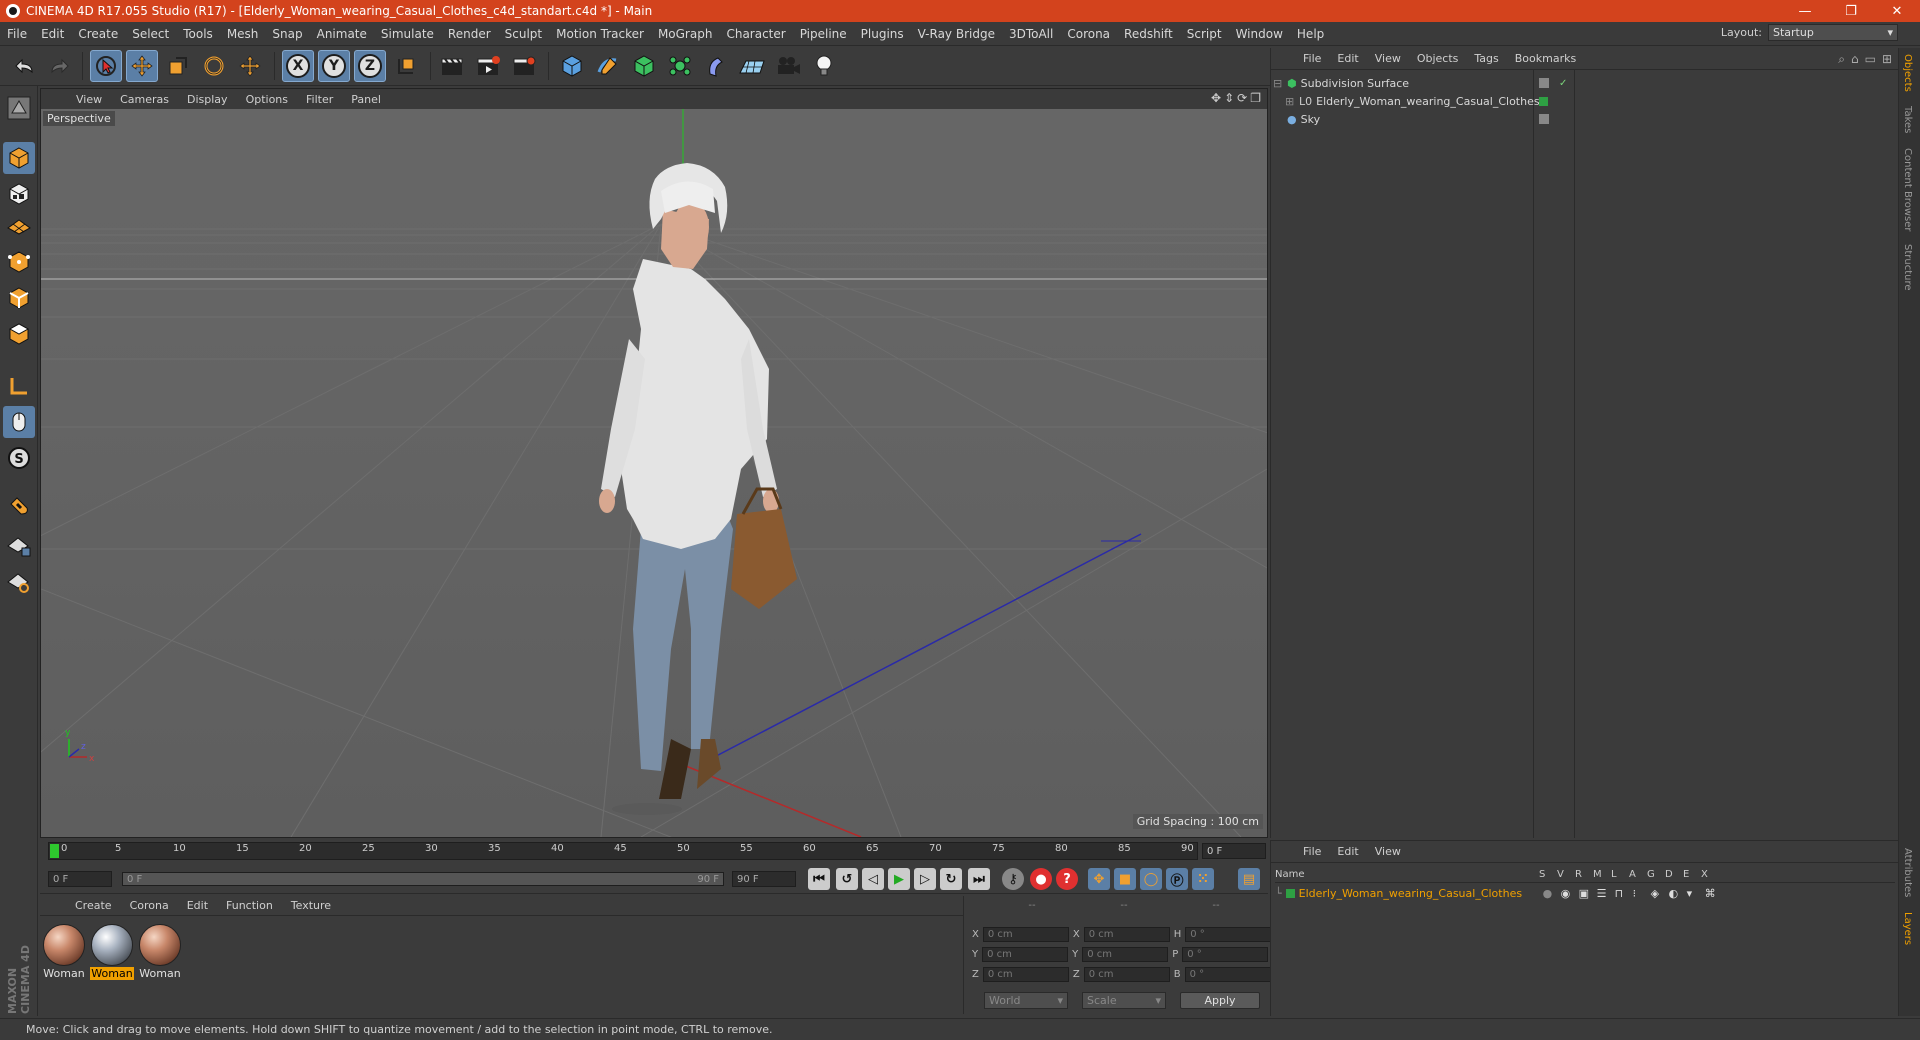 The height and width of the screenshot is (1040, 1920). I want to click on collapse-icon: ⊟, so click(1278, 83).